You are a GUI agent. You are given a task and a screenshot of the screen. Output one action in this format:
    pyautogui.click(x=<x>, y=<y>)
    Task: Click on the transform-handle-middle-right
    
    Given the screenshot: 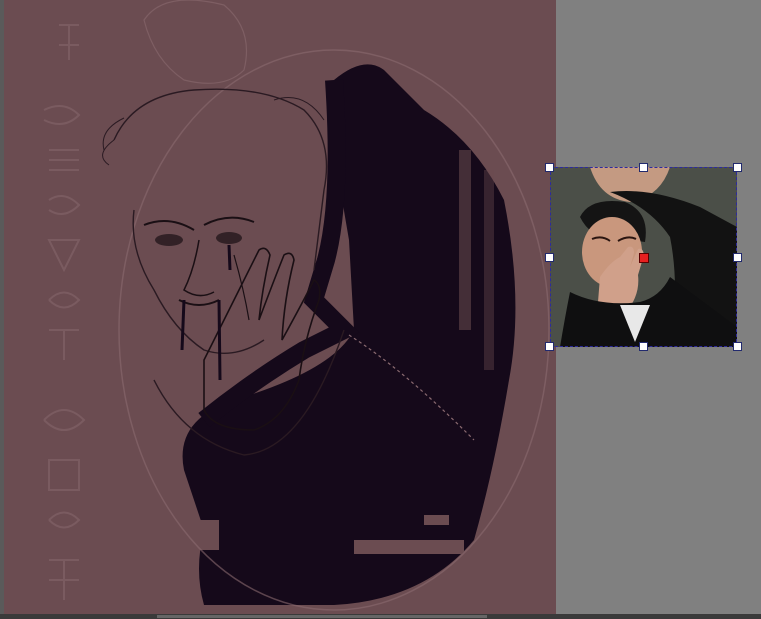 What is the action you would take?
    pyautogui.click(x=737, y=257)
    